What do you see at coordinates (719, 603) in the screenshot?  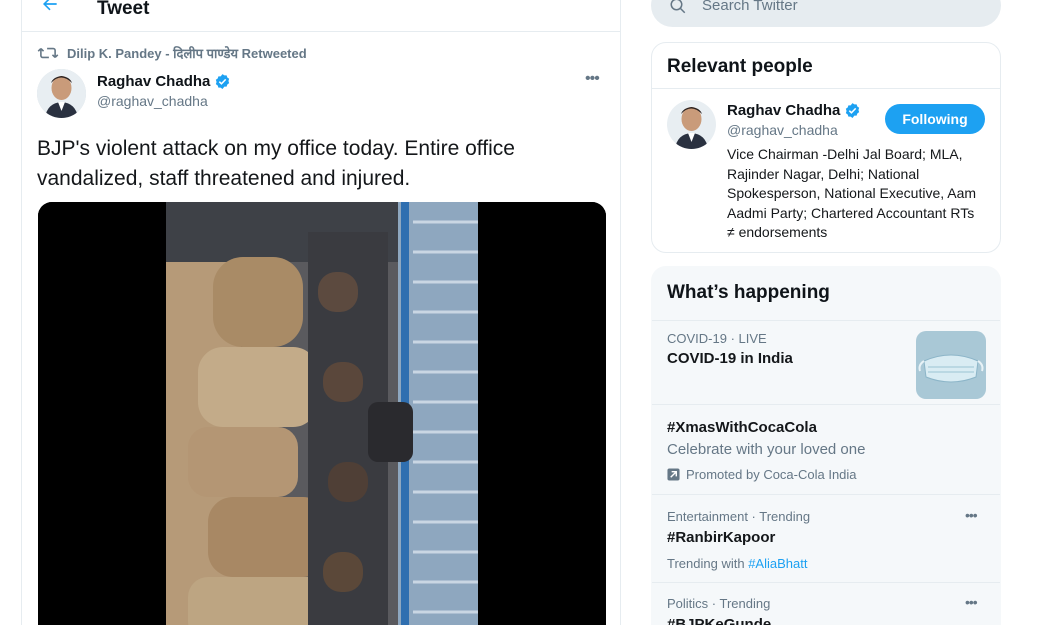 I see `trend-meta: Politics · Trending` at bounding box center [719, 603].